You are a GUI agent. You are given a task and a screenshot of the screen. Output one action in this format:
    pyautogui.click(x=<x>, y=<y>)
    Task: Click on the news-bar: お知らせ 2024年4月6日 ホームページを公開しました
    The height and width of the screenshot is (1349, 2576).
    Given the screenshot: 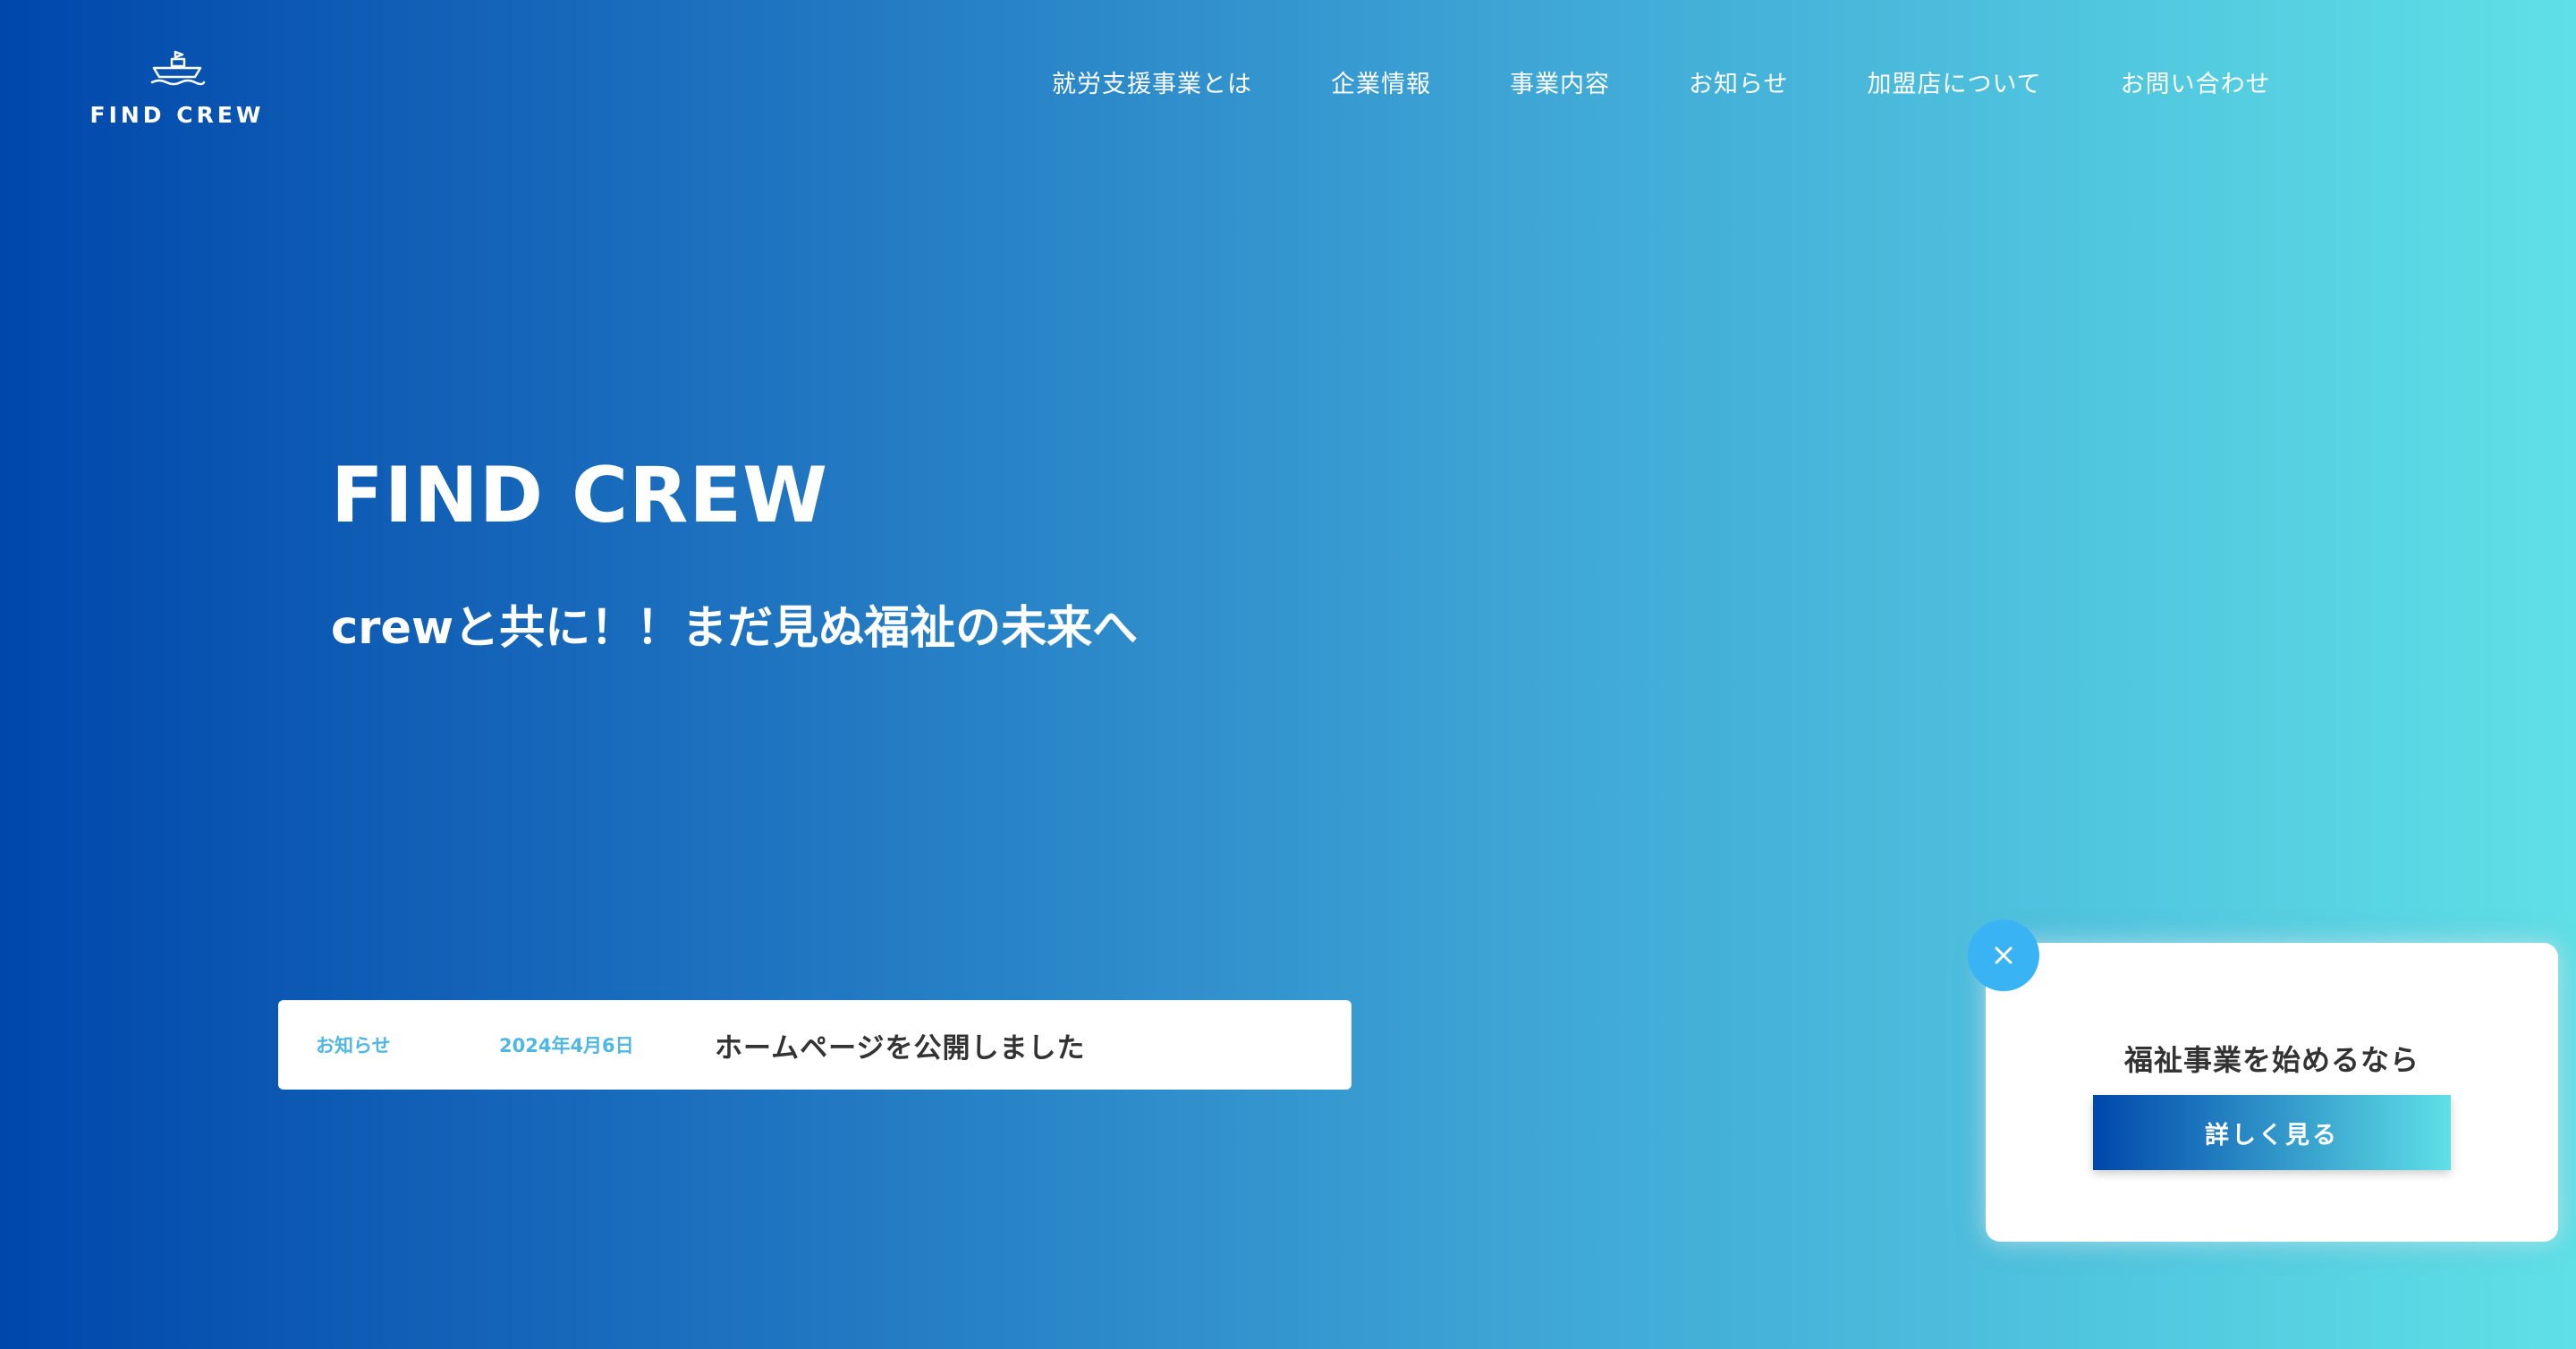 What is the action you would take?
    pyautogui.click(x=815, y=1045)
    